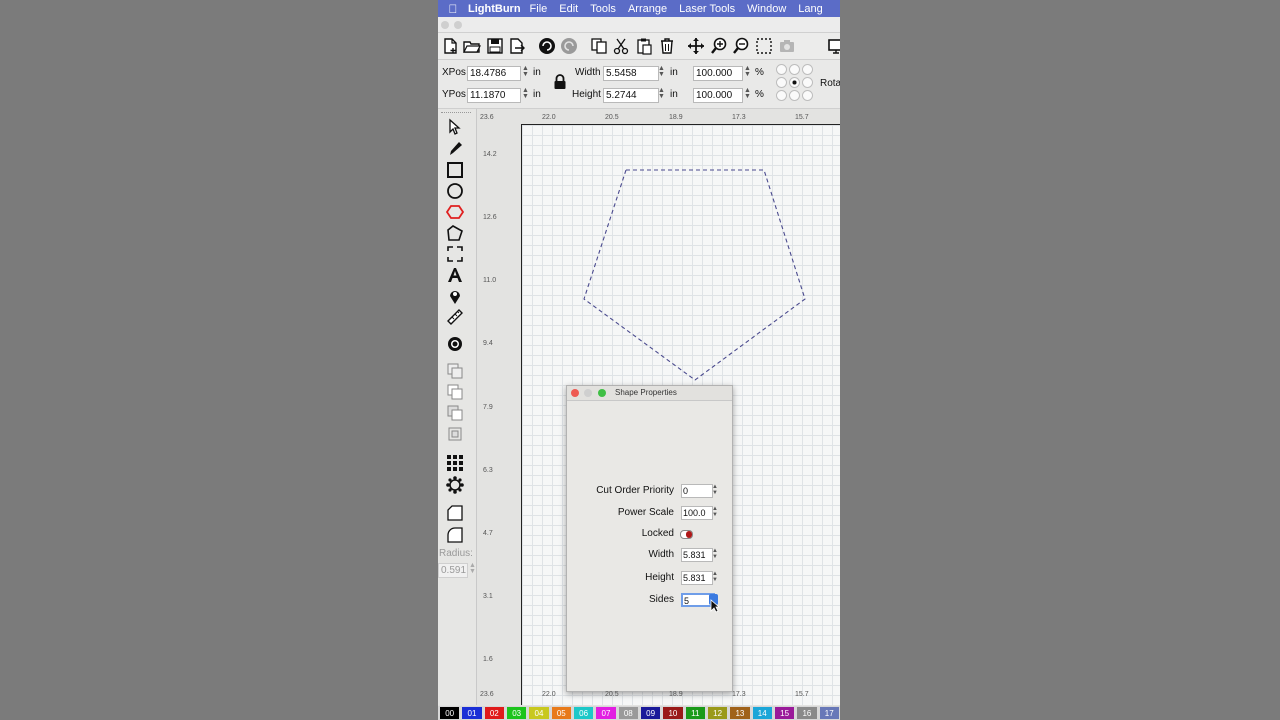 The image size is (1280, 720). What do you see at coordinates (715, 490) in the screenshot?
I see `cut-order-priority-stepper: ▲ ▼` at bounding box center [715, 490].